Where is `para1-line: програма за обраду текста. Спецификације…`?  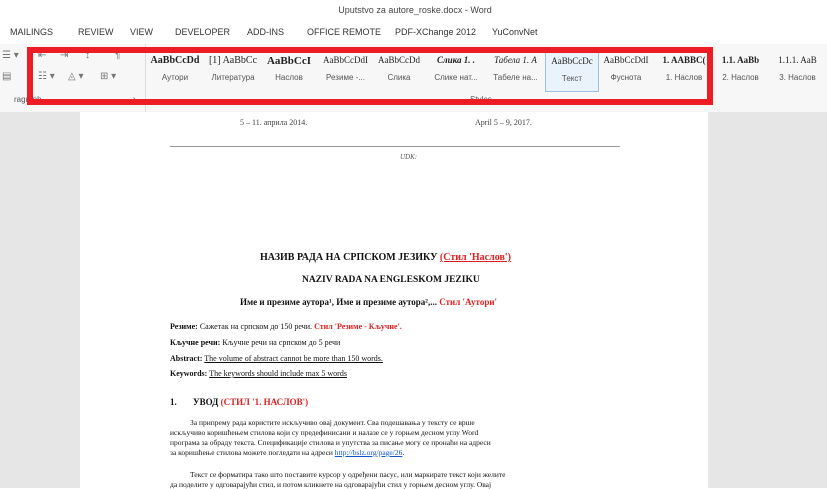 para1-line: програма за обраду текста. Спецификације… is located at coordinates (330, 442).